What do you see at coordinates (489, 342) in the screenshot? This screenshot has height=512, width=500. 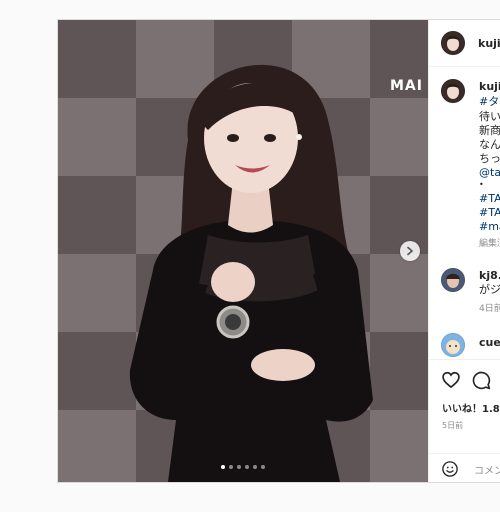 I see `comment-username: cuen` at bounding box center [489, 342].